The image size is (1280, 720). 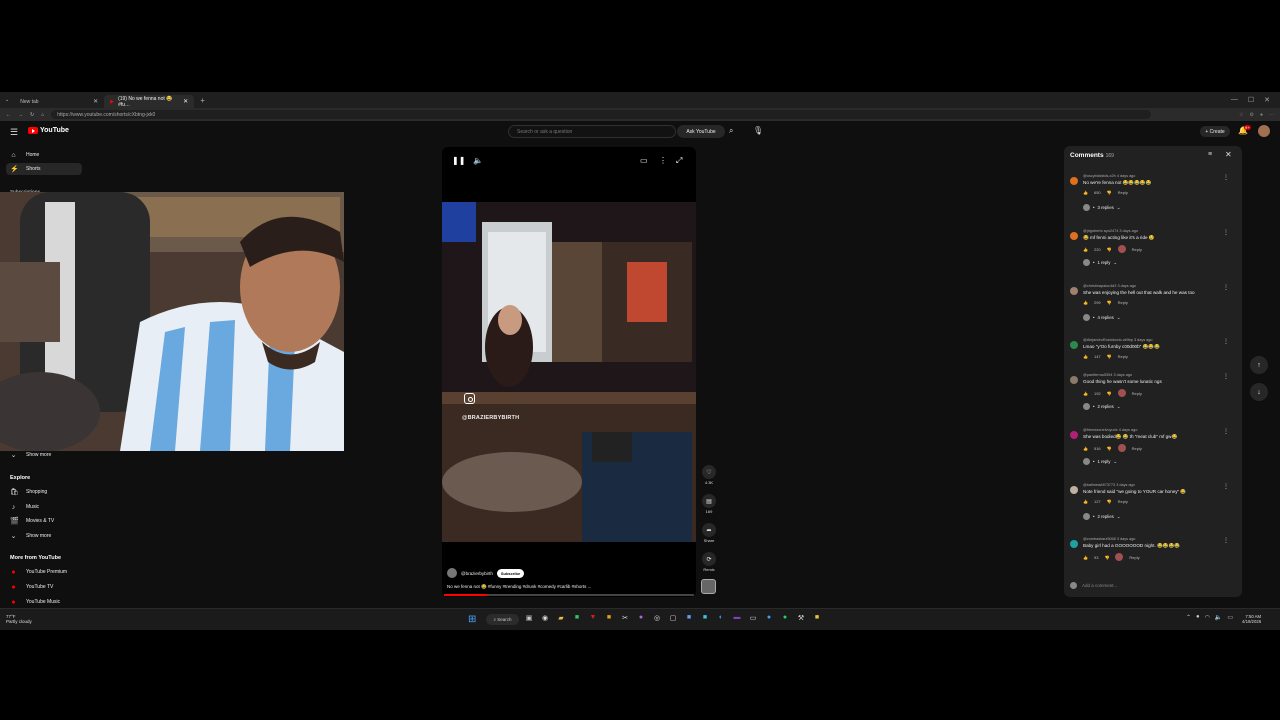 What do you see at coordinates (1261, 115) in the screenshot?
I see `profile-icon: ●` at bounding box center [1261, 115].